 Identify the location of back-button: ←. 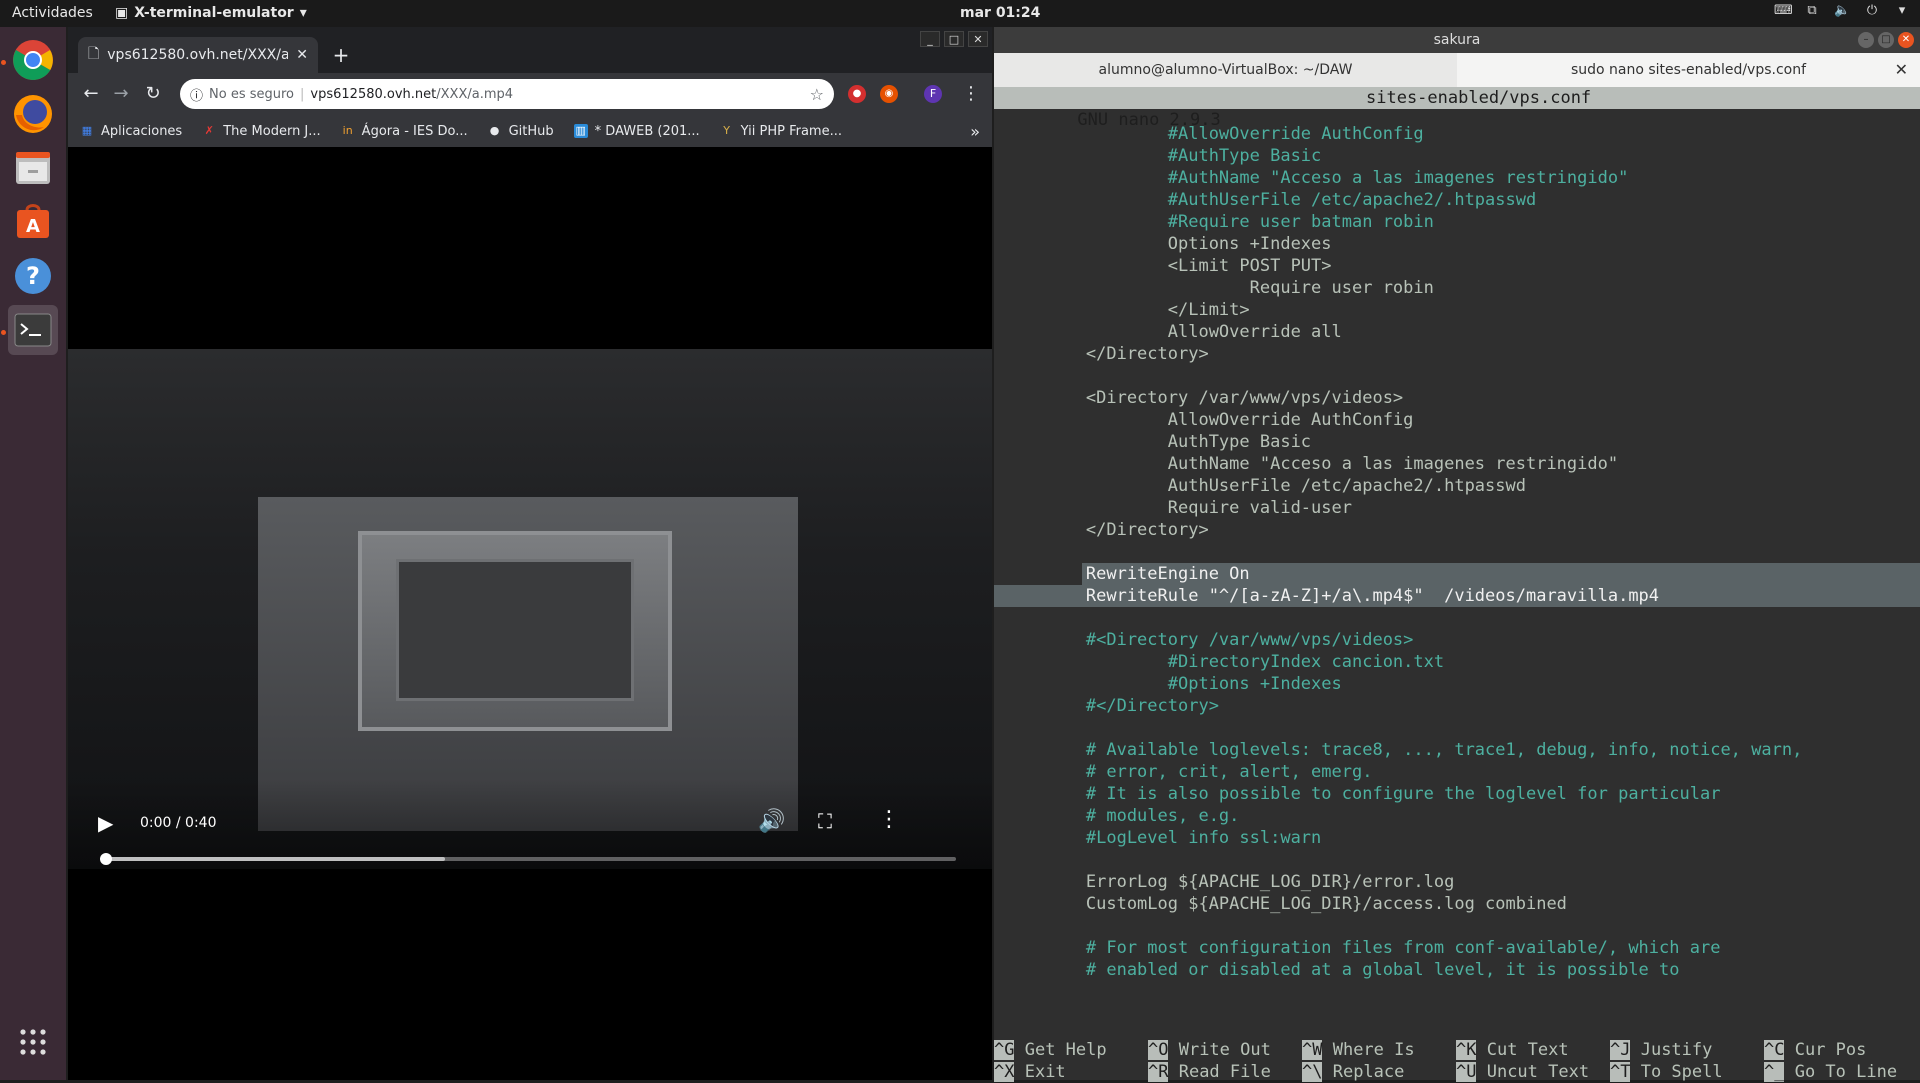
(91, 94).